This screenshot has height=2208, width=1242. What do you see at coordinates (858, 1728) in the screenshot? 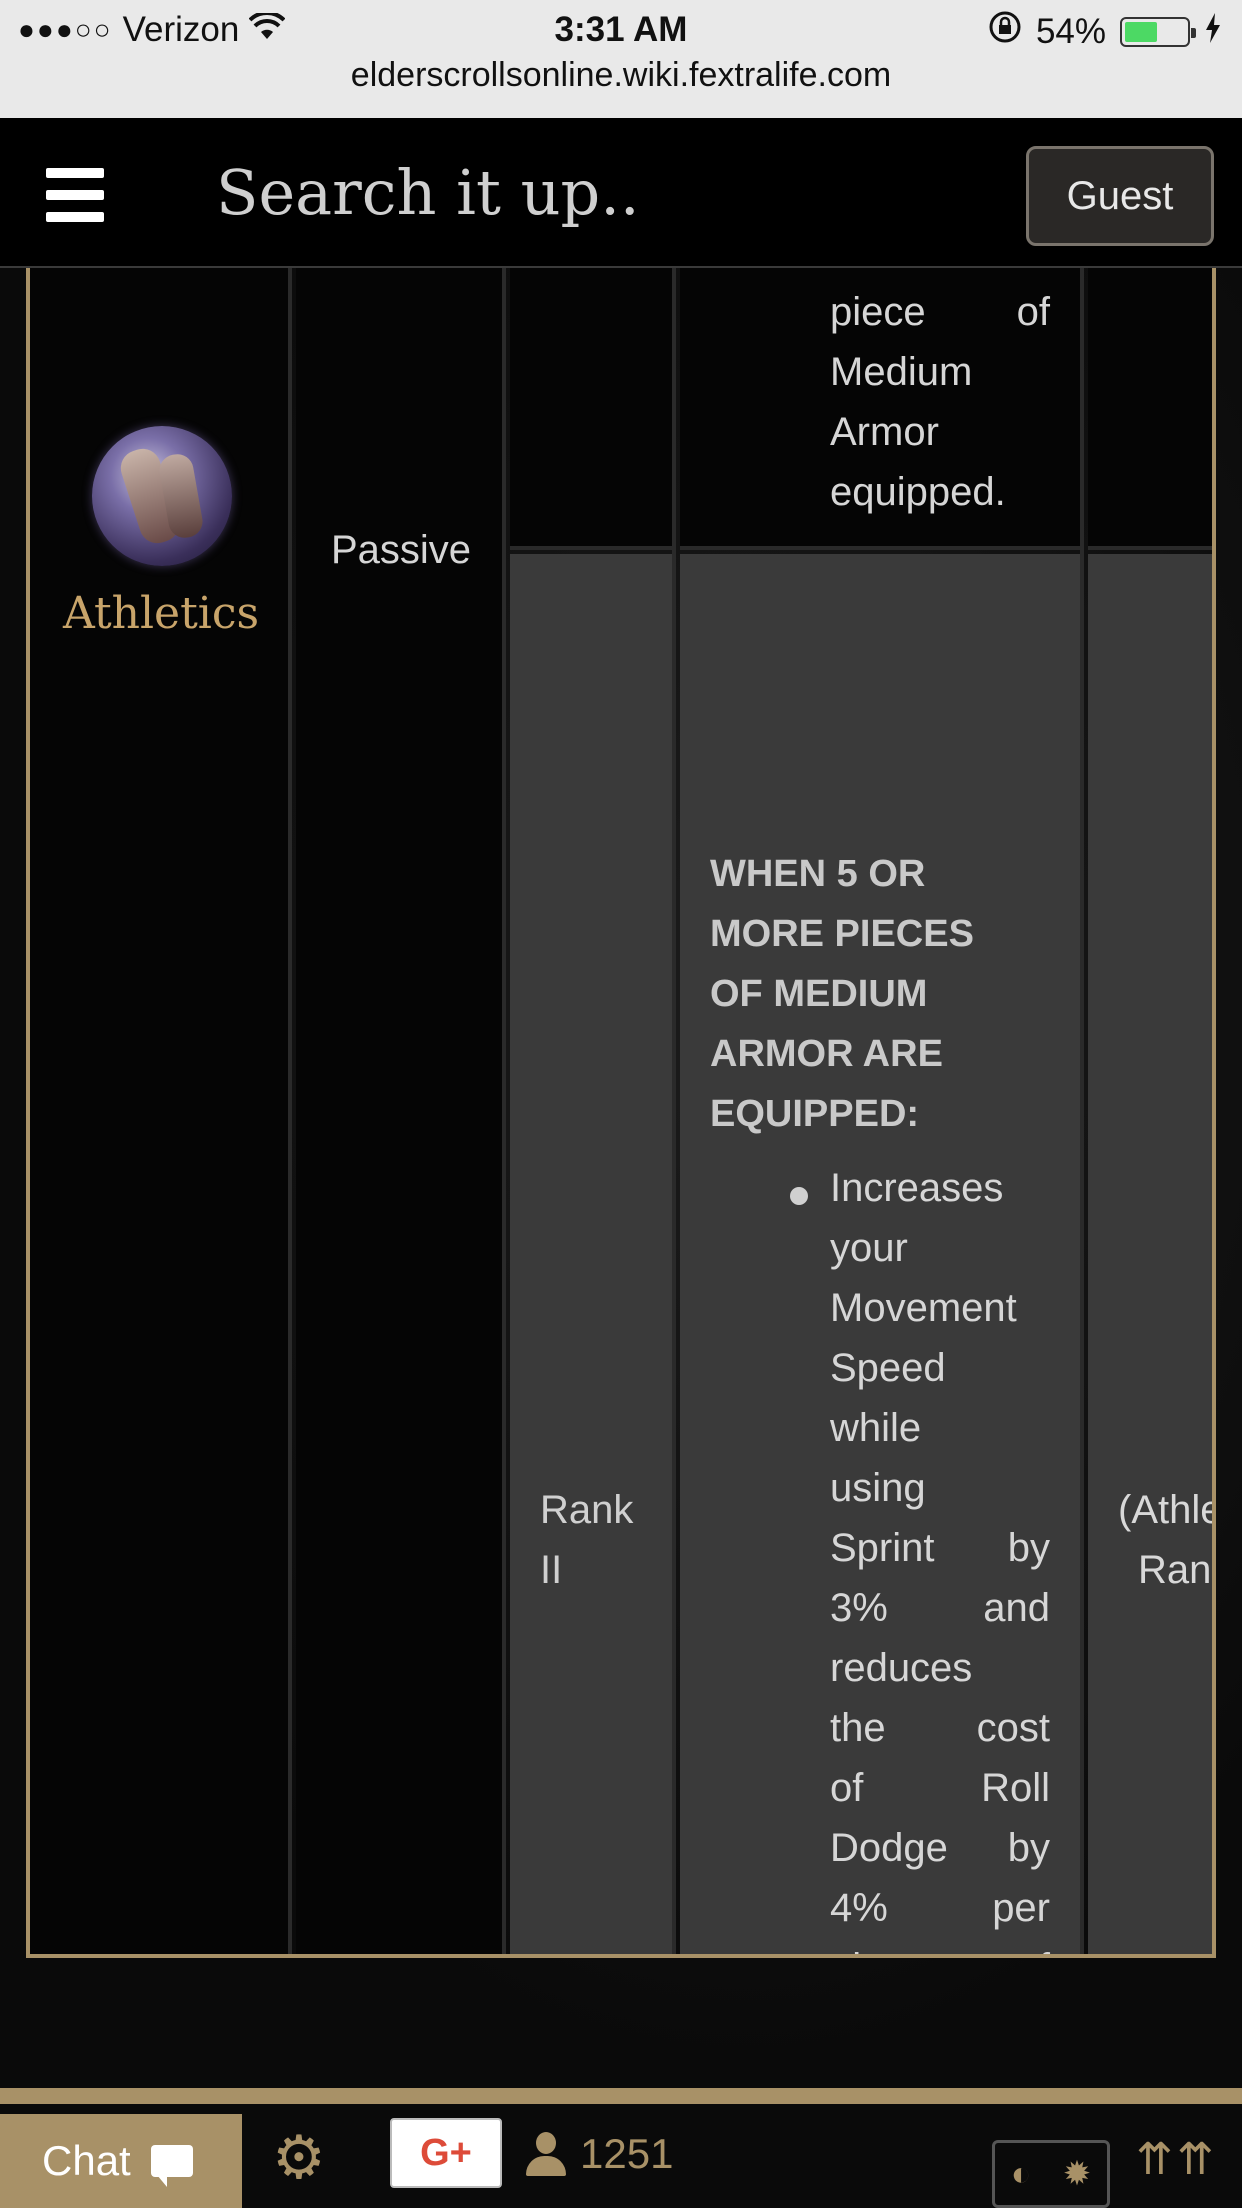
I see `bullet-word: the` at bounding box center [858, 1728].